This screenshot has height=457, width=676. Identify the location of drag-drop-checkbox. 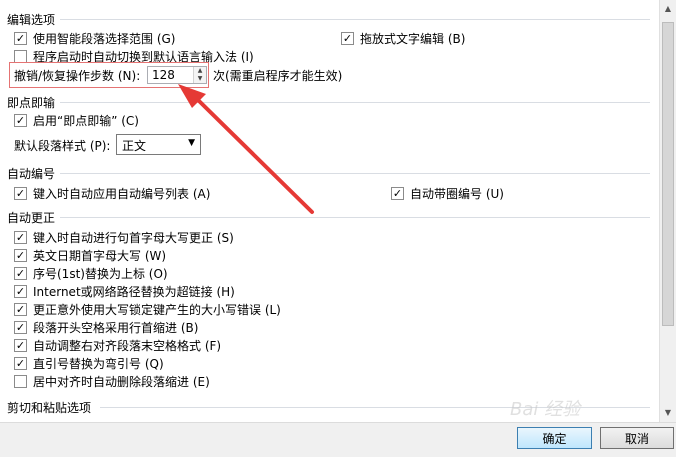
(347, 38).